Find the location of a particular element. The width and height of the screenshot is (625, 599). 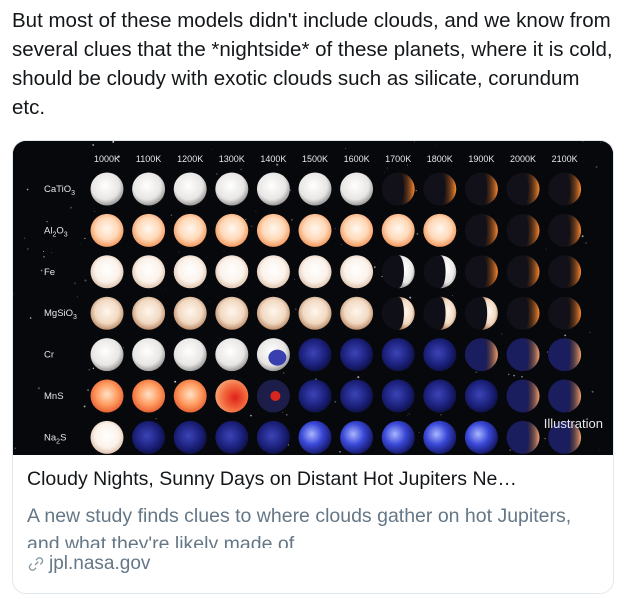

temperature-label: 1100K is located at coordinates (148, 159).